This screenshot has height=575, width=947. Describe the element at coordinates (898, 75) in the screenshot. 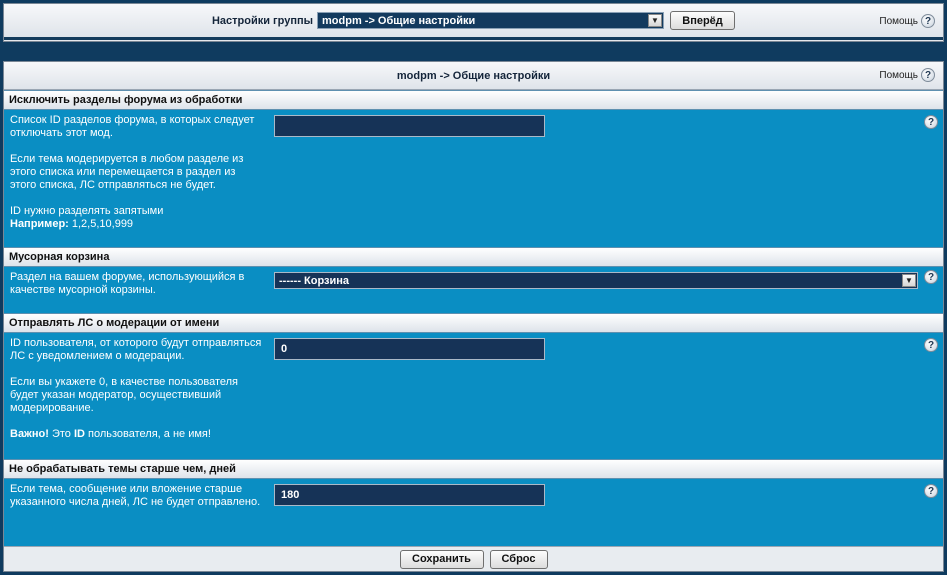

I see `panel-help-label: Помощь` at that location.